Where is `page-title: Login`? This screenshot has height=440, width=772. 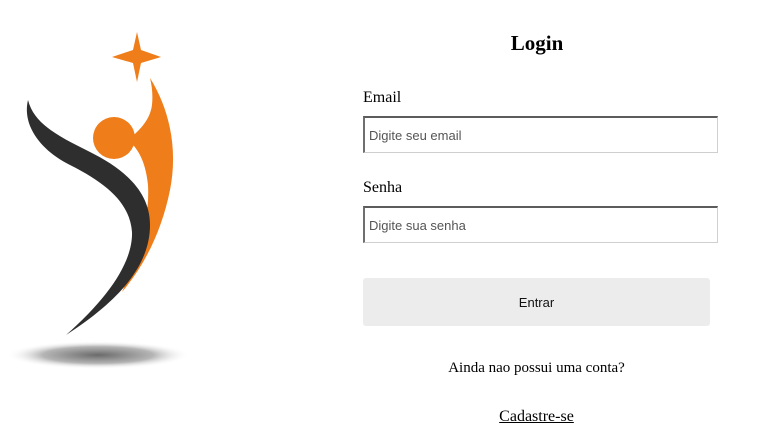
page-title: Login is located at coordinates (537, 43).